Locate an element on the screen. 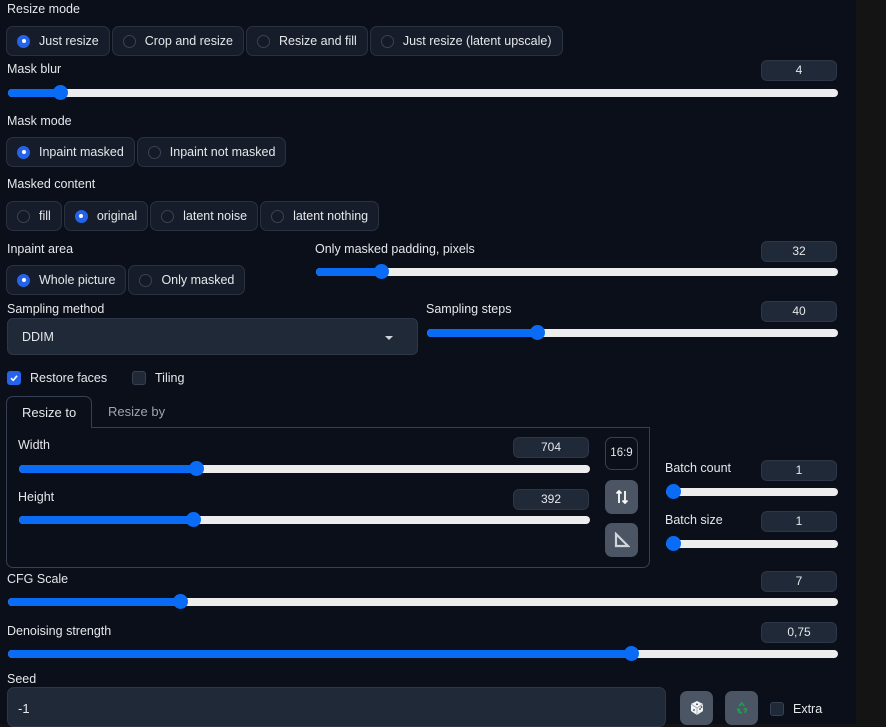 This screenshot has height=727, width=886. sampling-steps-label: Sampling steps is located at coordinates (469, 309).